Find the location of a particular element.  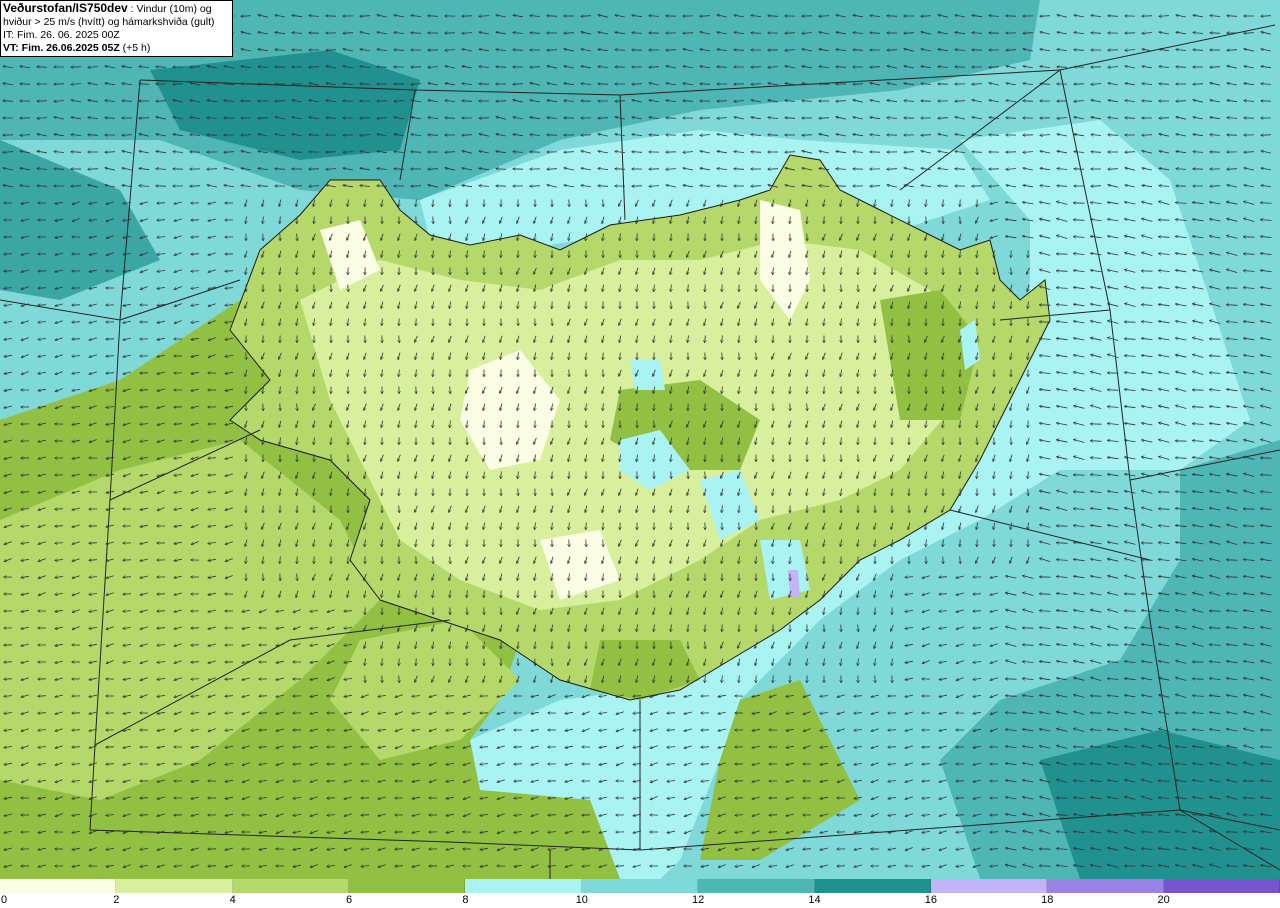

tick-label: 0 is located at coordinates (4, 900).